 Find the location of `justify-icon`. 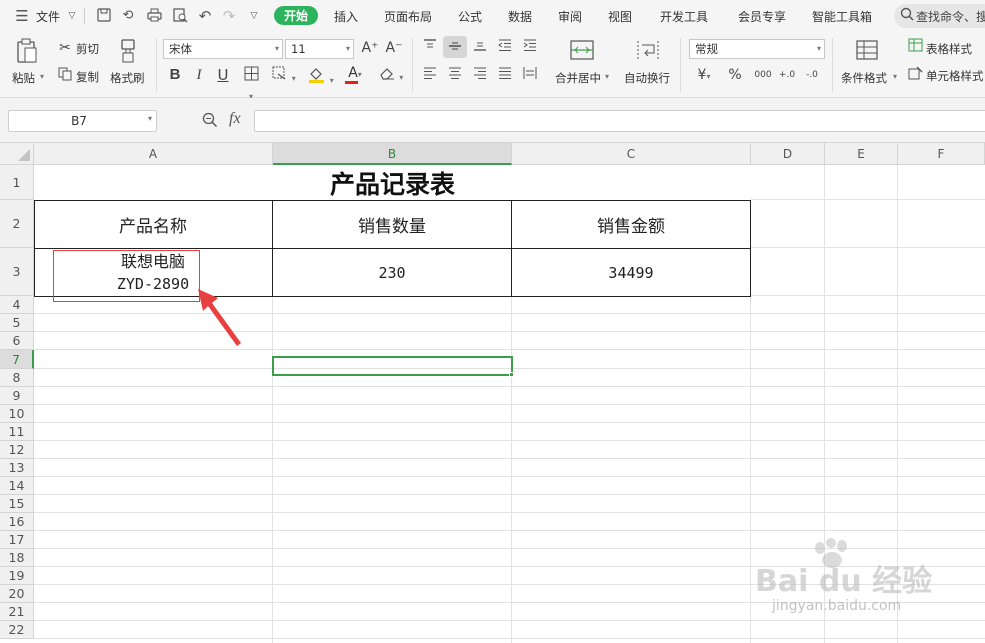

justify-icon is located at coordinates (505, 75).